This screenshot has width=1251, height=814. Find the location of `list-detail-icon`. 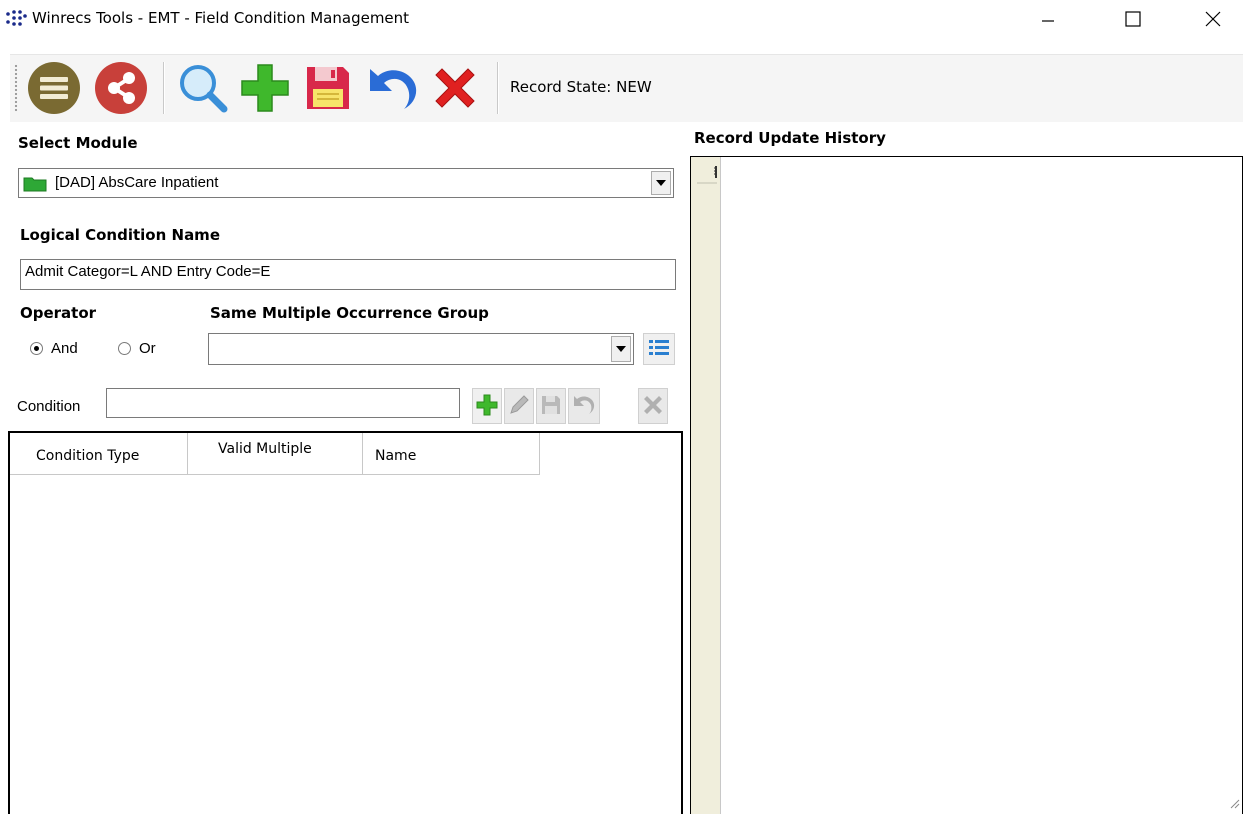

list-detail-icon is located at coordinates (659, 349).